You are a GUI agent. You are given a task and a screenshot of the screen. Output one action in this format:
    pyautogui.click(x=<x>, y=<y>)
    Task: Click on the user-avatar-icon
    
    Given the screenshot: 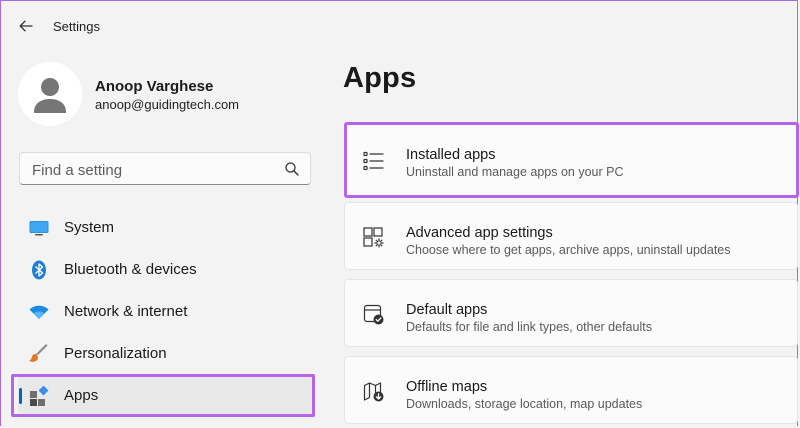 What is the action you would take?
    pyautogui.click(x=50, y=94)
    